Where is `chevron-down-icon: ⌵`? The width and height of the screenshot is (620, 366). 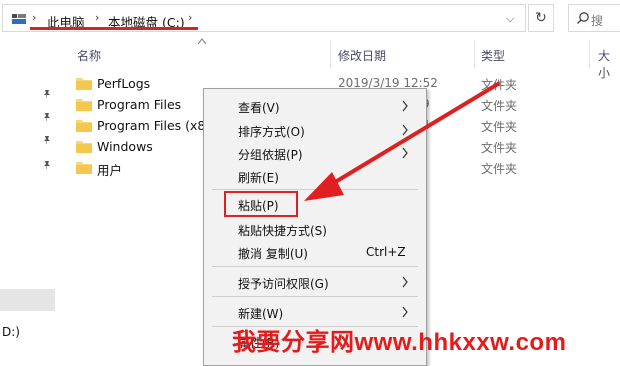 chevron-down-icon: ⌵ is located at coordinates (511, 18).